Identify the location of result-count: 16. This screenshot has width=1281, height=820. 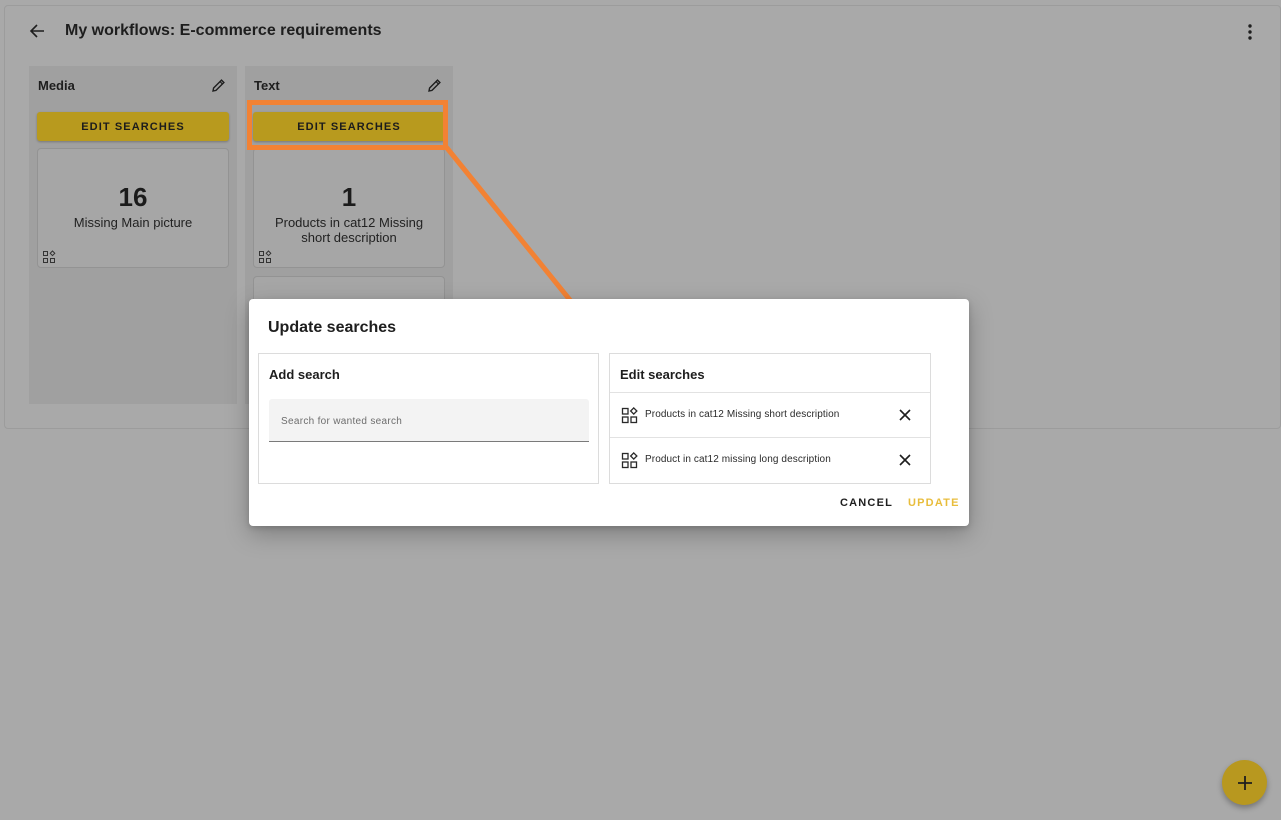
(133, 197).